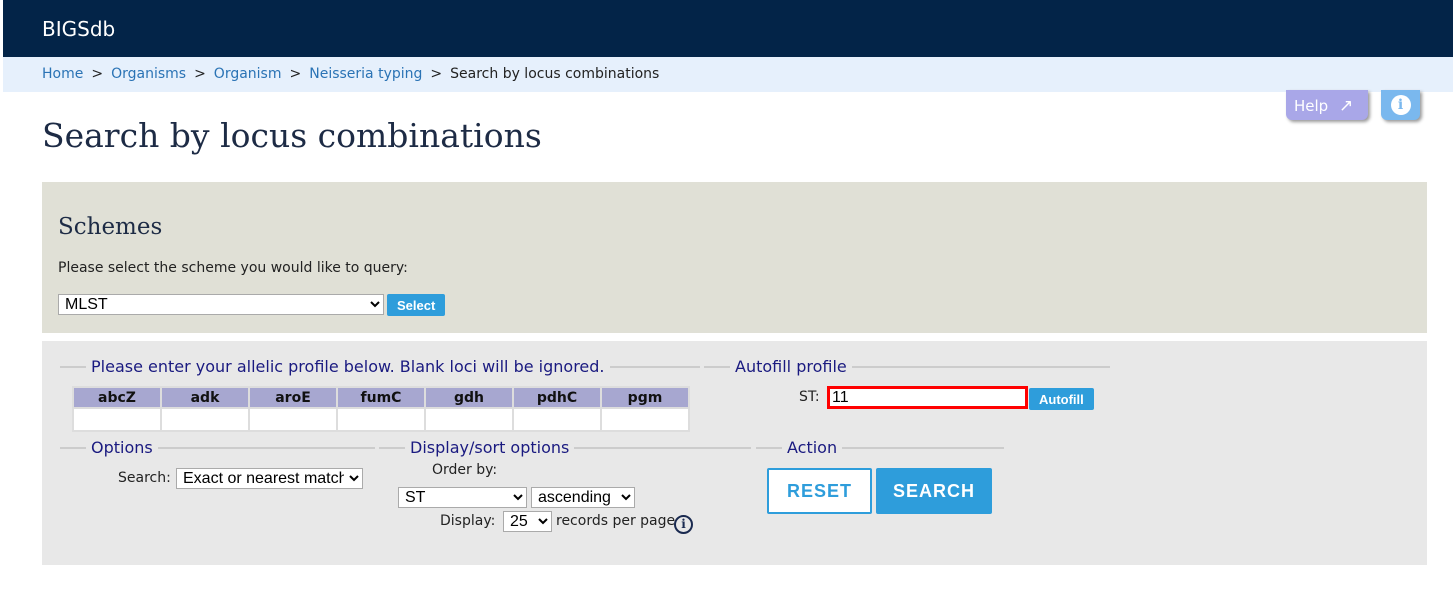 Image resolution: width=1453 pixels, height=605 pixels. I want to click on locus-input-pgm, so click(645, 420).